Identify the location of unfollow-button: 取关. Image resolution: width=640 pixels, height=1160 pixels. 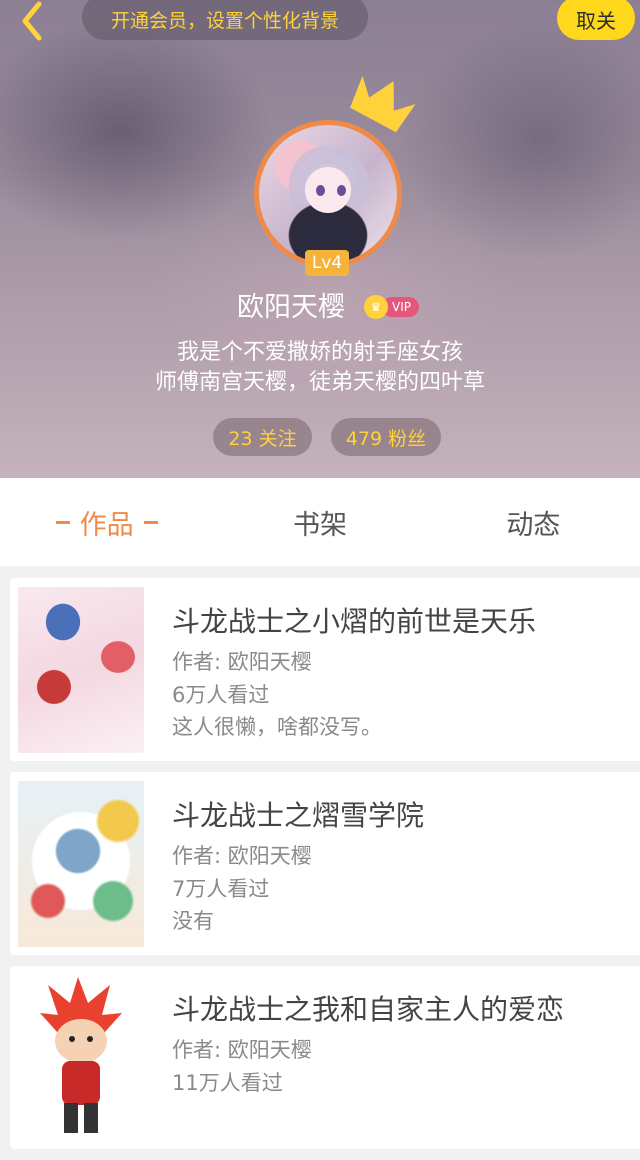
(596, 20).